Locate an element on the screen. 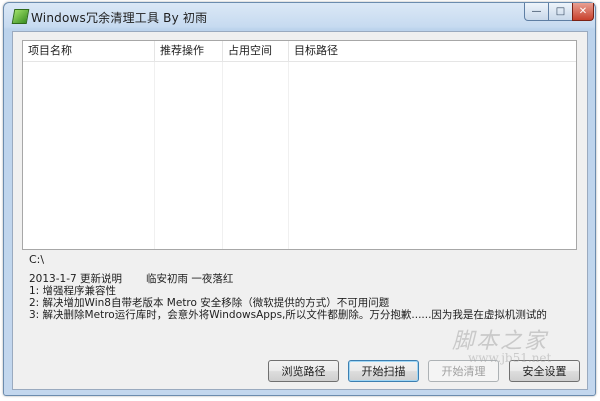  notes-header: 2013-1-7 更新说明 临安初雨 一夜落红 is located at coordinates (303, 279).